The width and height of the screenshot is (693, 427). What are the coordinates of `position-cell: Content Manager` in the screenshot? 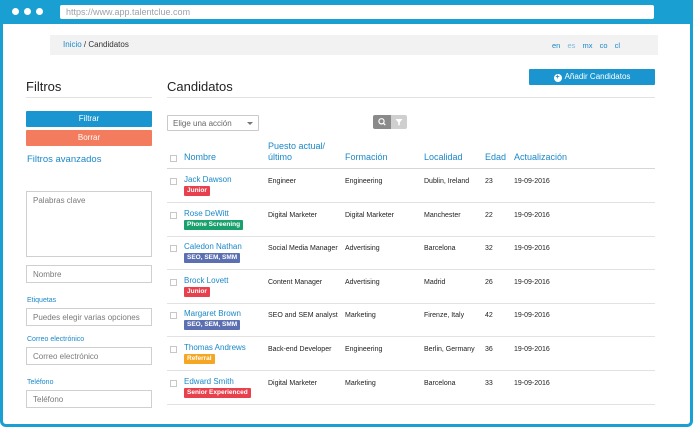 It's located at (295, 282).